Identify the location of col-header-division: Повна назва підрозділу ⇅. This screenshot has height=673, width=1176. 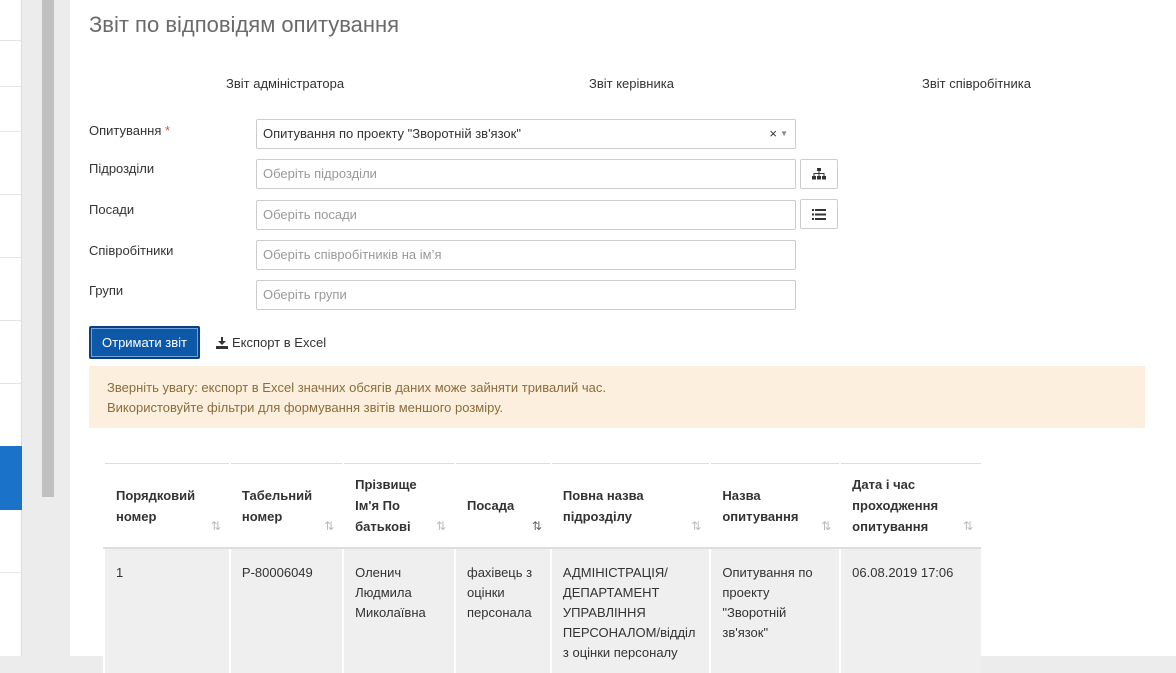
(630, 506).